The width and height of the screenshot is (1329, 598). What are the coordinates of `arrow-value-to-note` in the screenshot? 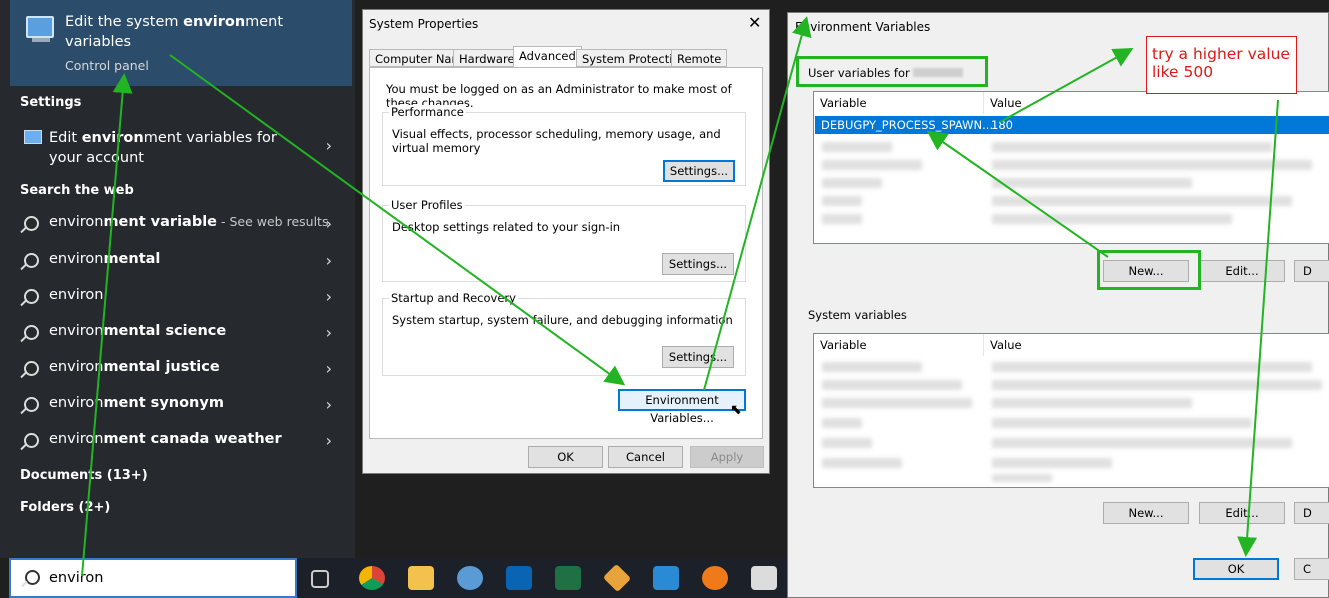 It's located at (1066, 85).